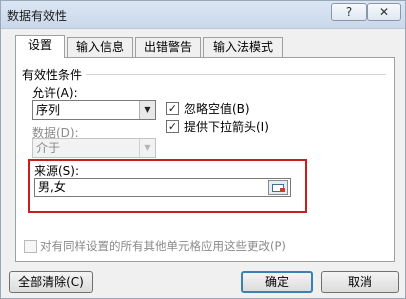  What do you see at coordinates (243, 47) in the screenshot?
I see `tab-ime-mode: 输入法模式` at bounding box center [243, 47].